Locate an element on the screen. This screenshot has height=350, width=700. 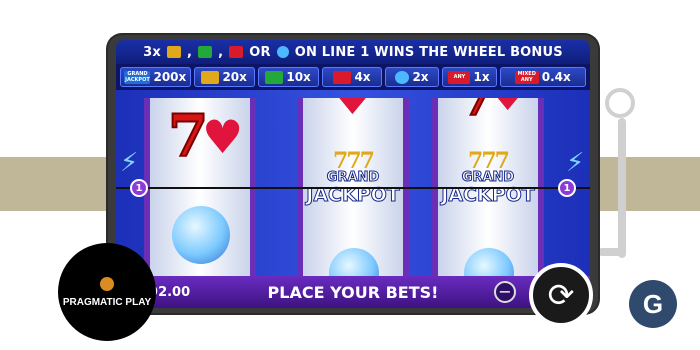
paytable-cell-red-seven: 4x is located at coordinates (352, 77).